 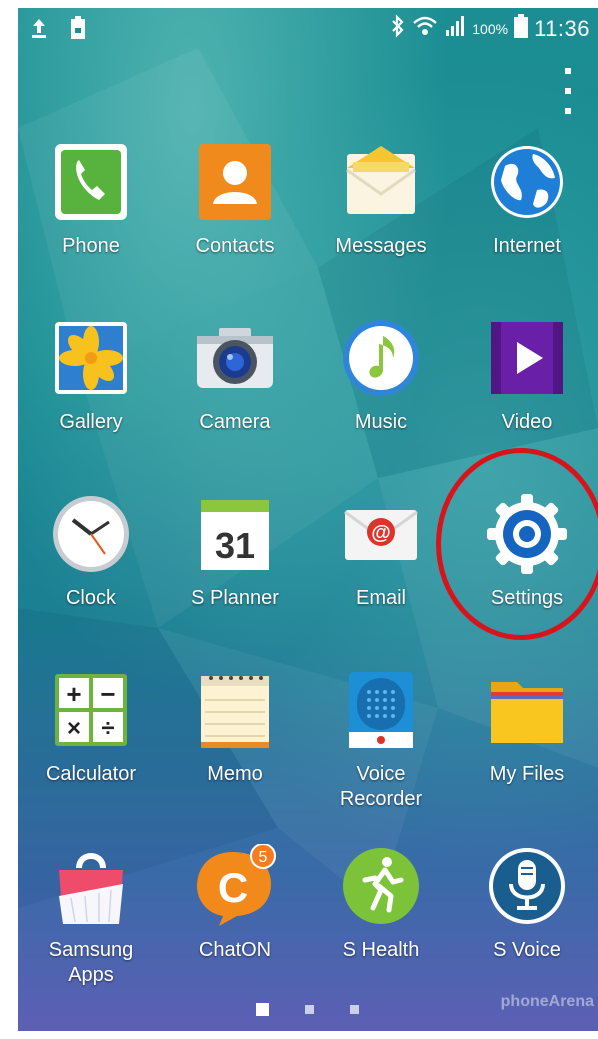 I want to click on app-label: Samsung Apps, so click(x=91, y=962).